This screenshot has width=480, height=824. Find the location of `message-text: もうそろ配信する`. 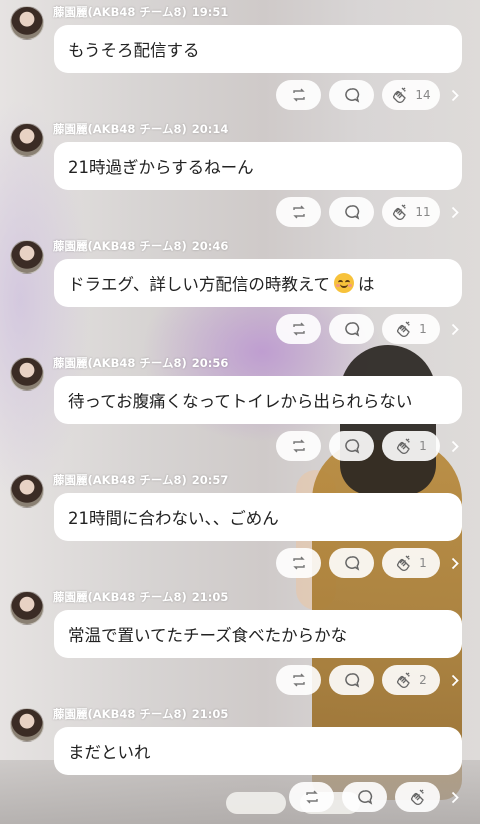

message-text: もうそろ配信する is located at coordinates (134, 50).